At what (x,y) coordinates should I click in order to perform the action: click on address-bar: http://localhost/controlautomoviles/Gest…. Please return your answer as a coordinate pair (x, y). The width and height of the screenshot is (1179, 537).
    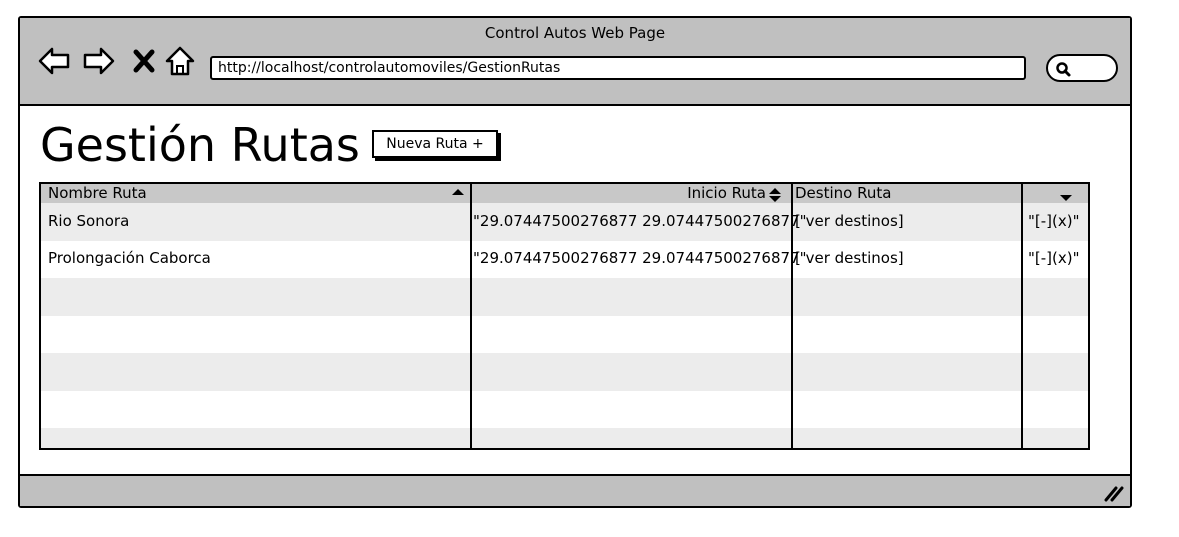
    Looking at the image, I should click on (618, 68).